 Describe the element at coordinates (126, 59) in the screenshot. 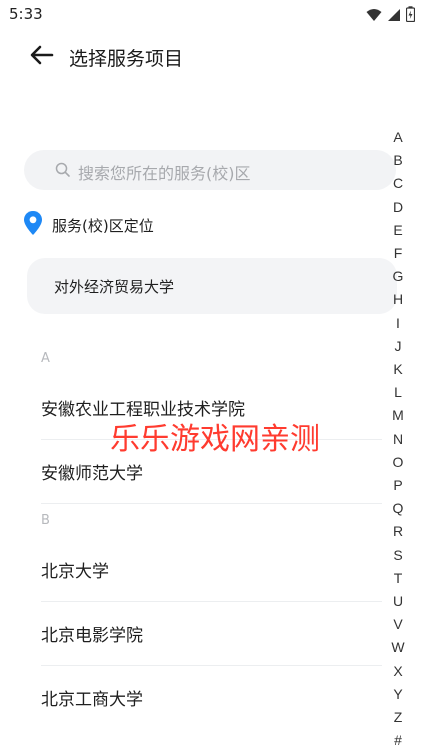

I see `page-title: 选择服务项目` at that location.